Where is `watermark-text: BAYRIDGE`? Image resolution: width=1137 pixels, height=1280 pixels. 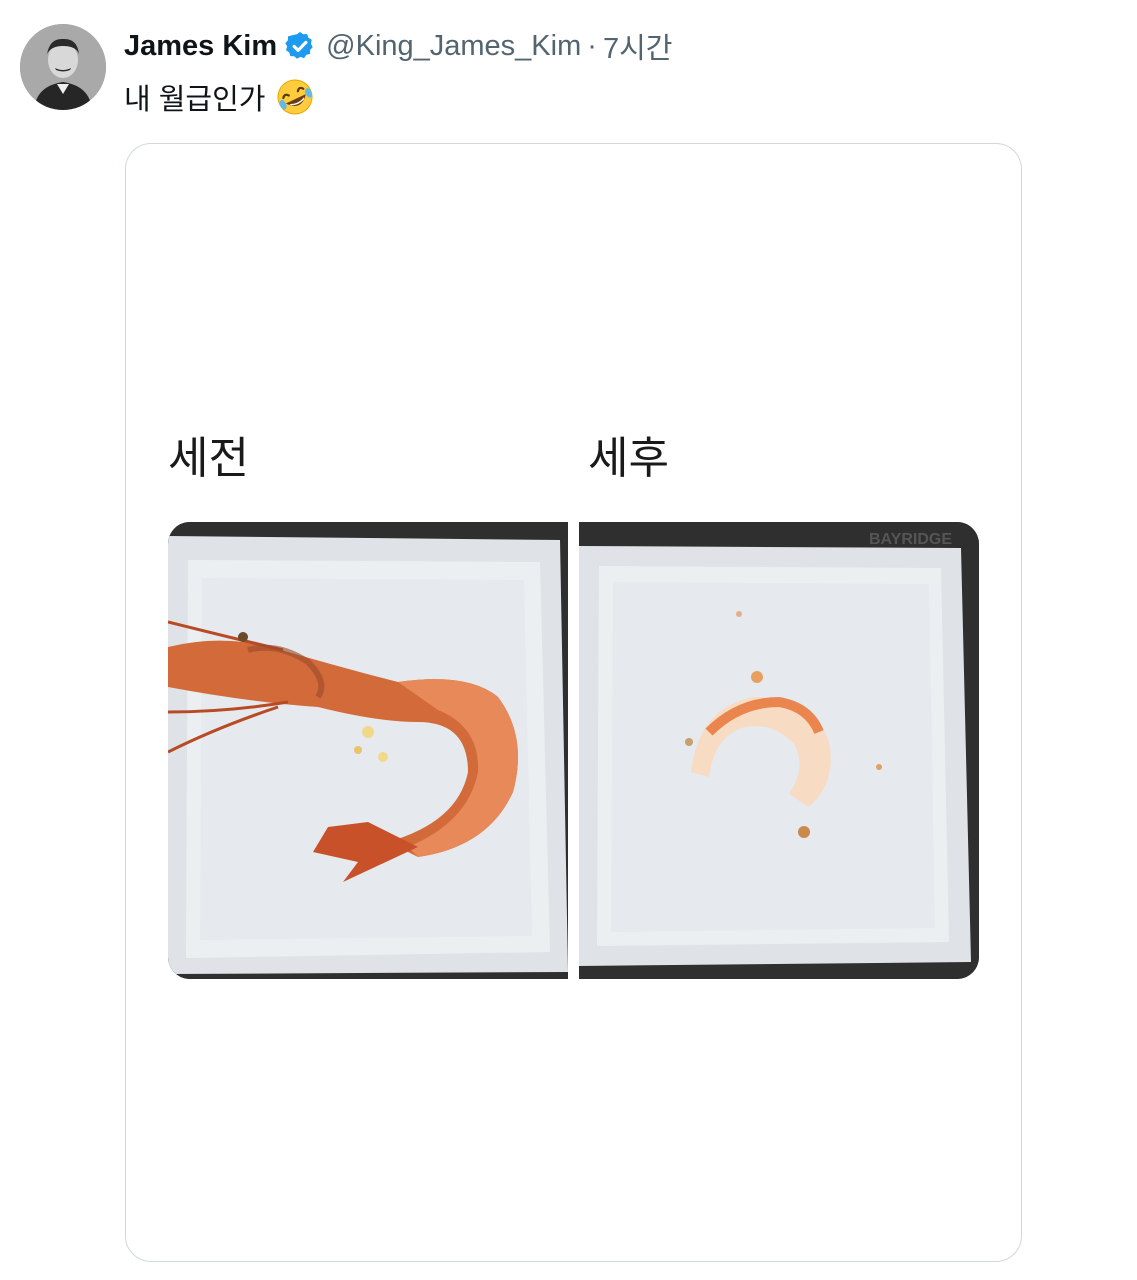 watermark-text: BAYRIDGE is located at coordinates (910, 539).